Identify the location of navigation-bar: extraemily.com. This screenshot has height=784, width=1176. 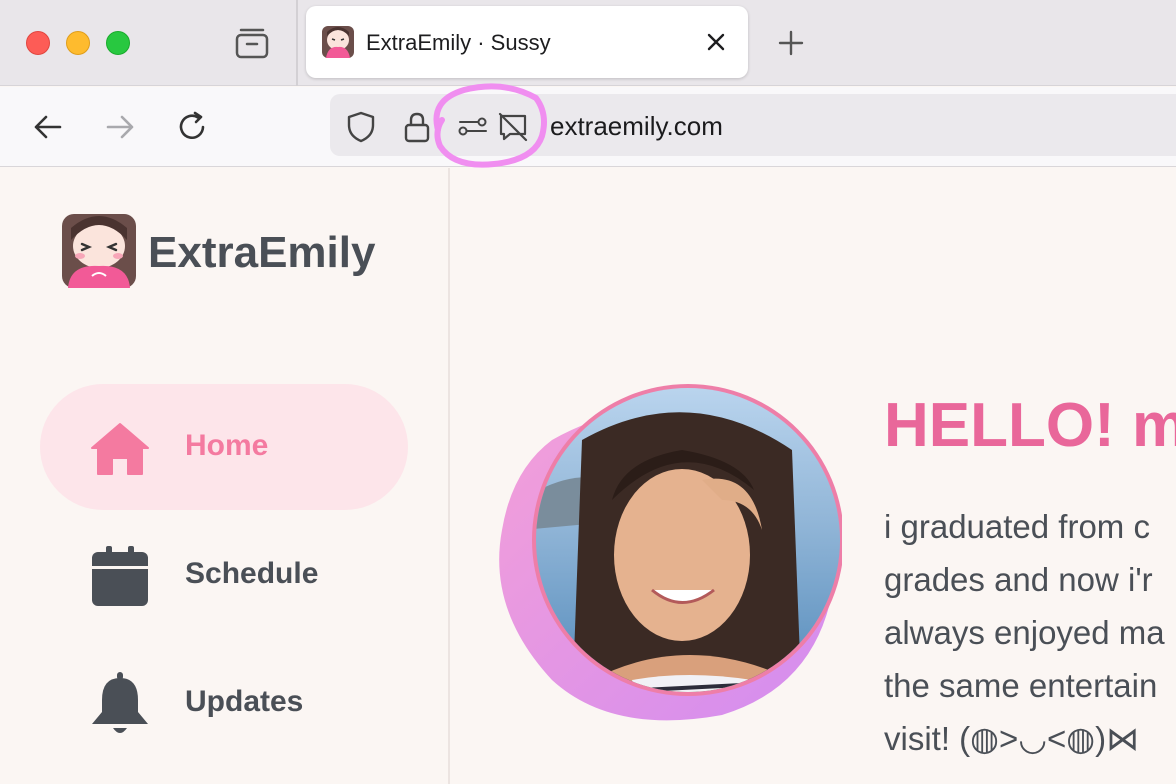
(588, 127).